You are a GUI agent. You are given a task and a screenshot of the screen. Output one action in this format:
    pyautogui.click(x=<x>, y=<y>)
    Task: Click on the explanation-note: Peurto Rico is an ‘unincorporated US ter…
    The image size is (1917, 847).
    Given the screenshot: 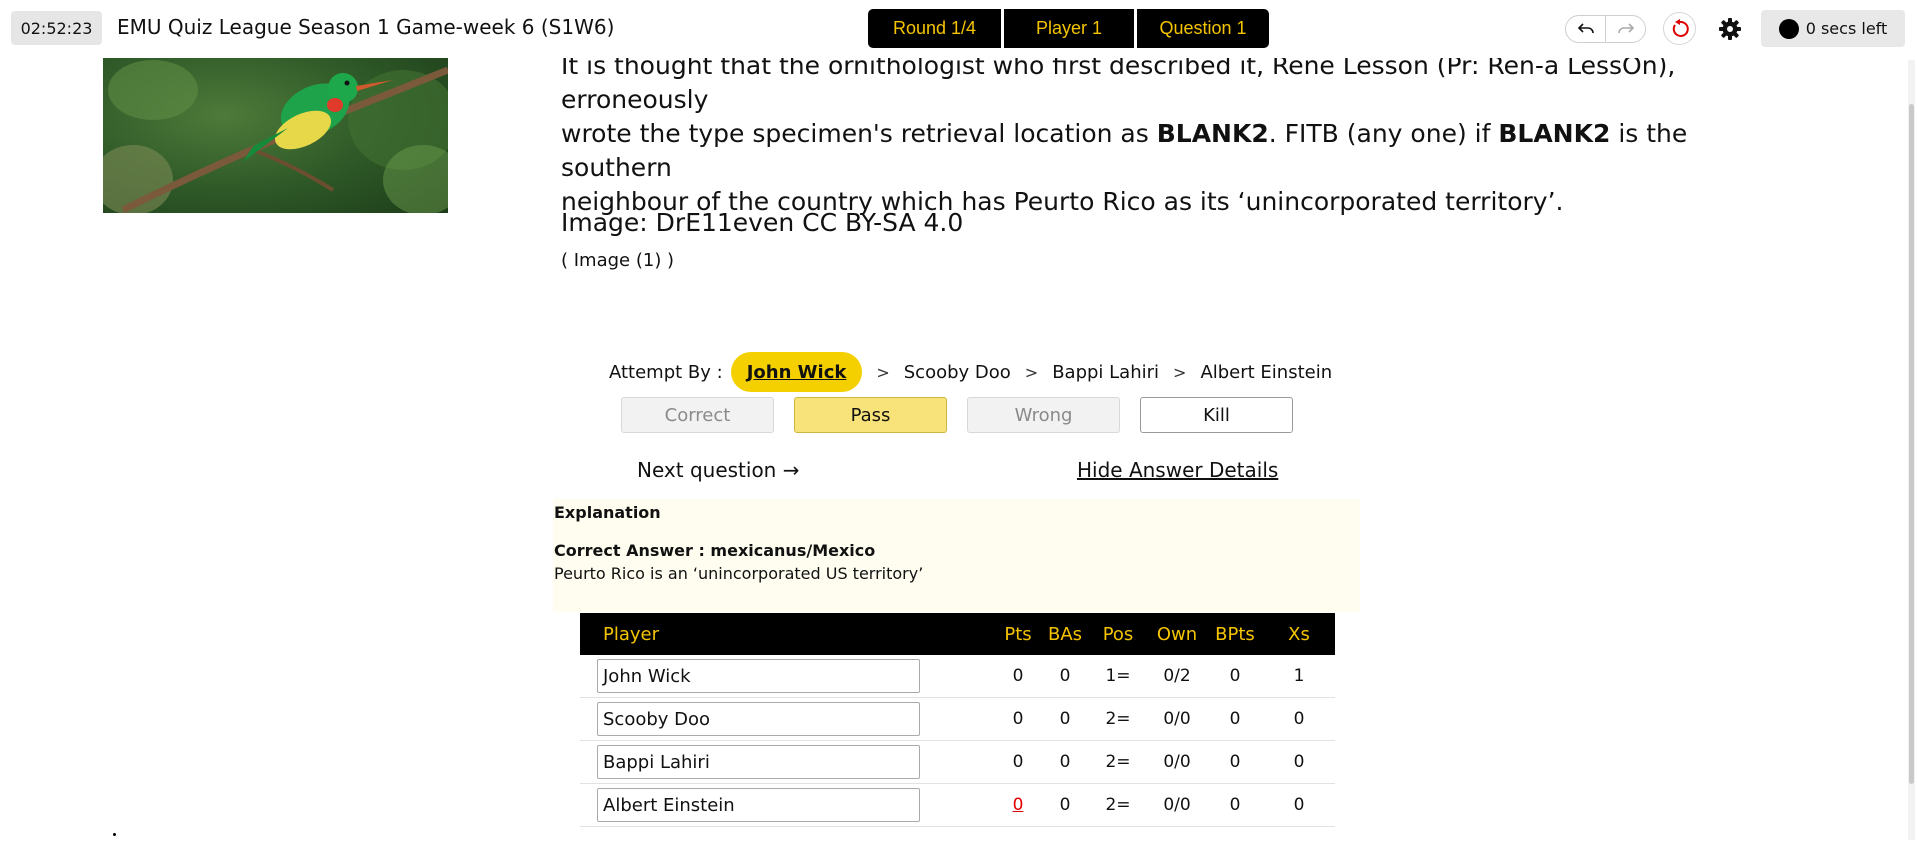 What is the action you would take?
    pyautogui.click(x=739, y=573)
    